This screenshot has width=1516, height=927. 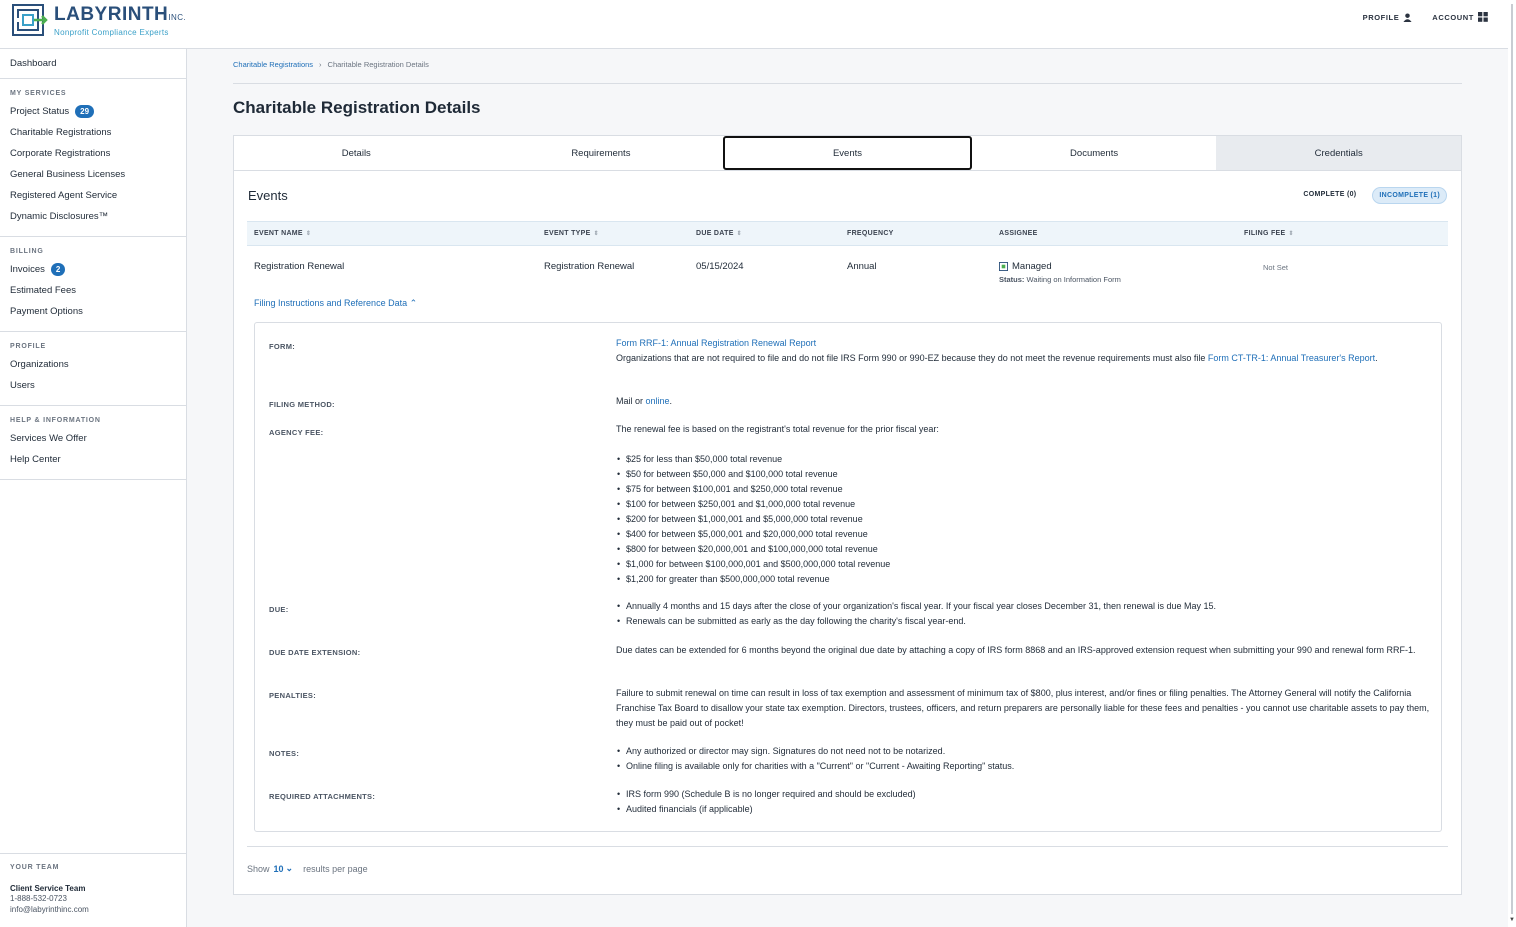 I want to click on breadcrumb-parent-link: Charitable Registrations, so click(x=273, y=64).